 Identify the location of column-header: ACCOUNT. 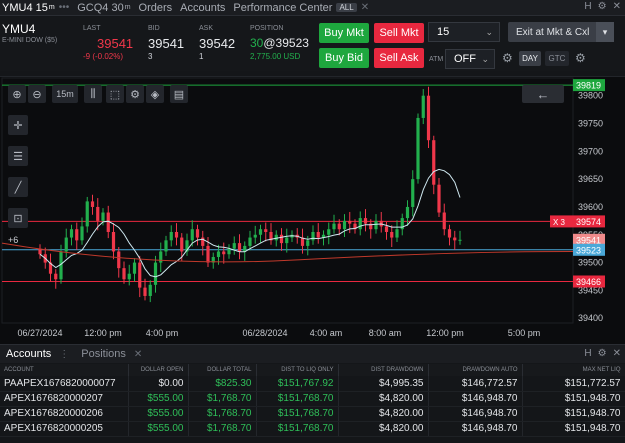
(64, 370).